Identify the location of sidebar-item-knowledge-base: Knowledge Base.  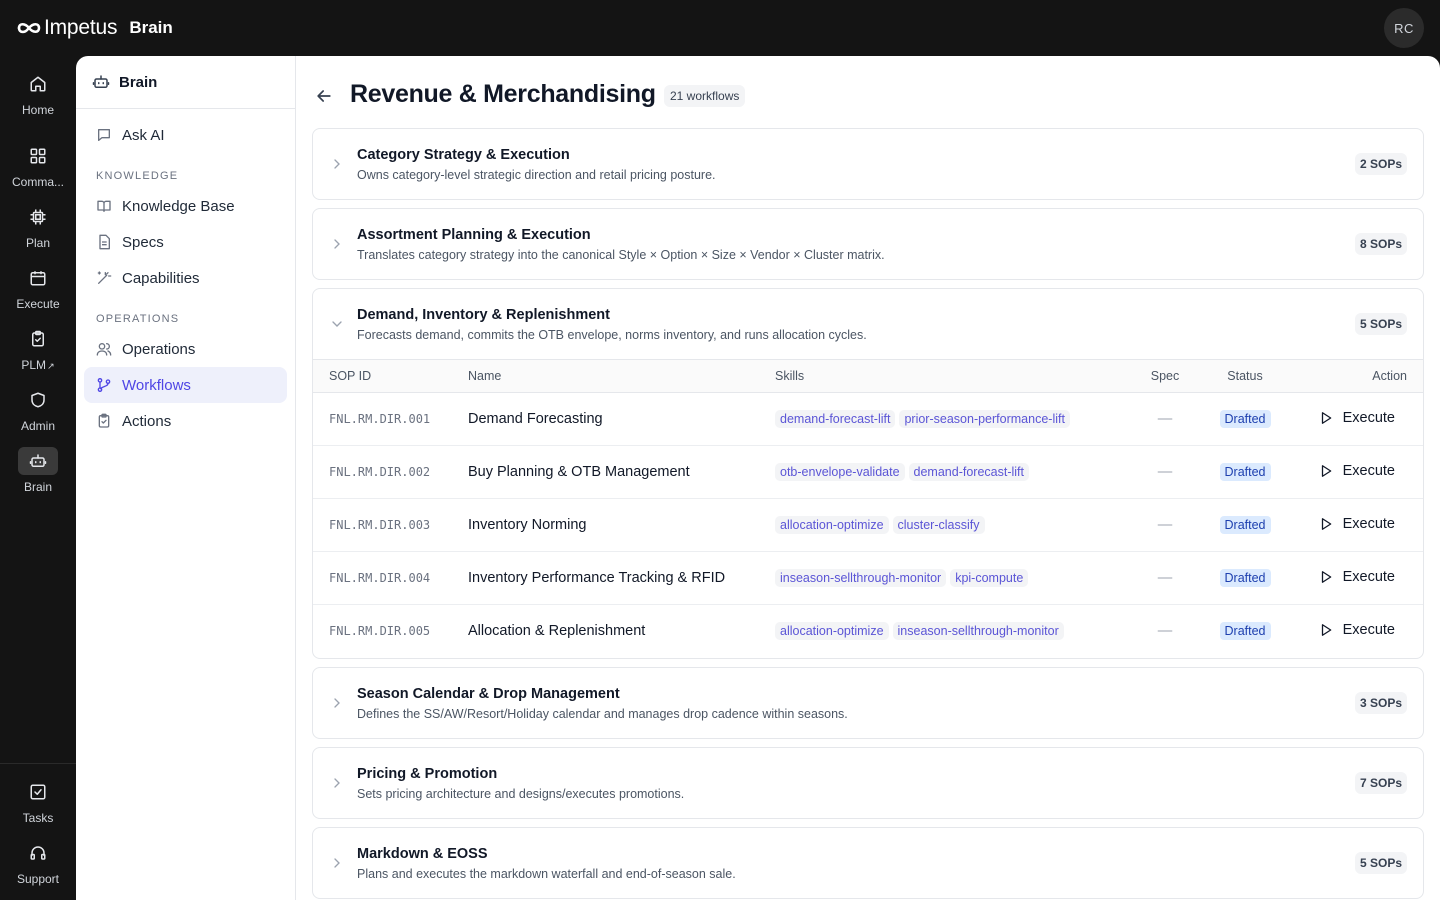
(185, 206).